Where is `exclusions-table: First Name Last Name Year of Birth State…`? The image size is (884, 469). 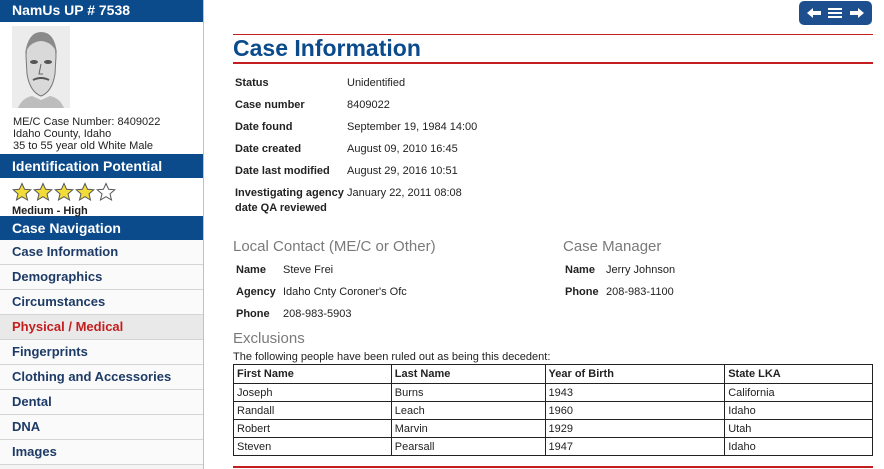
exclusions-table: First Name Last Name Year of Birth State… is located at coordinates (553, 410).